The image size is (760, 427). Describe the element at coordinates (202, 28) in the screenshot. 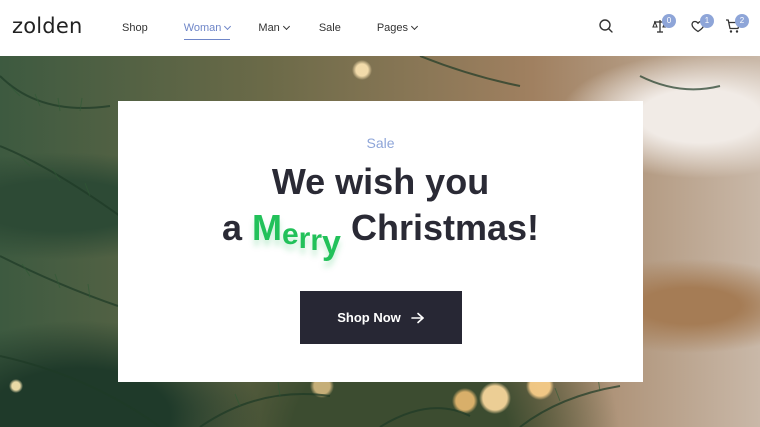

I see `nav-item-label: Woman` at that location.